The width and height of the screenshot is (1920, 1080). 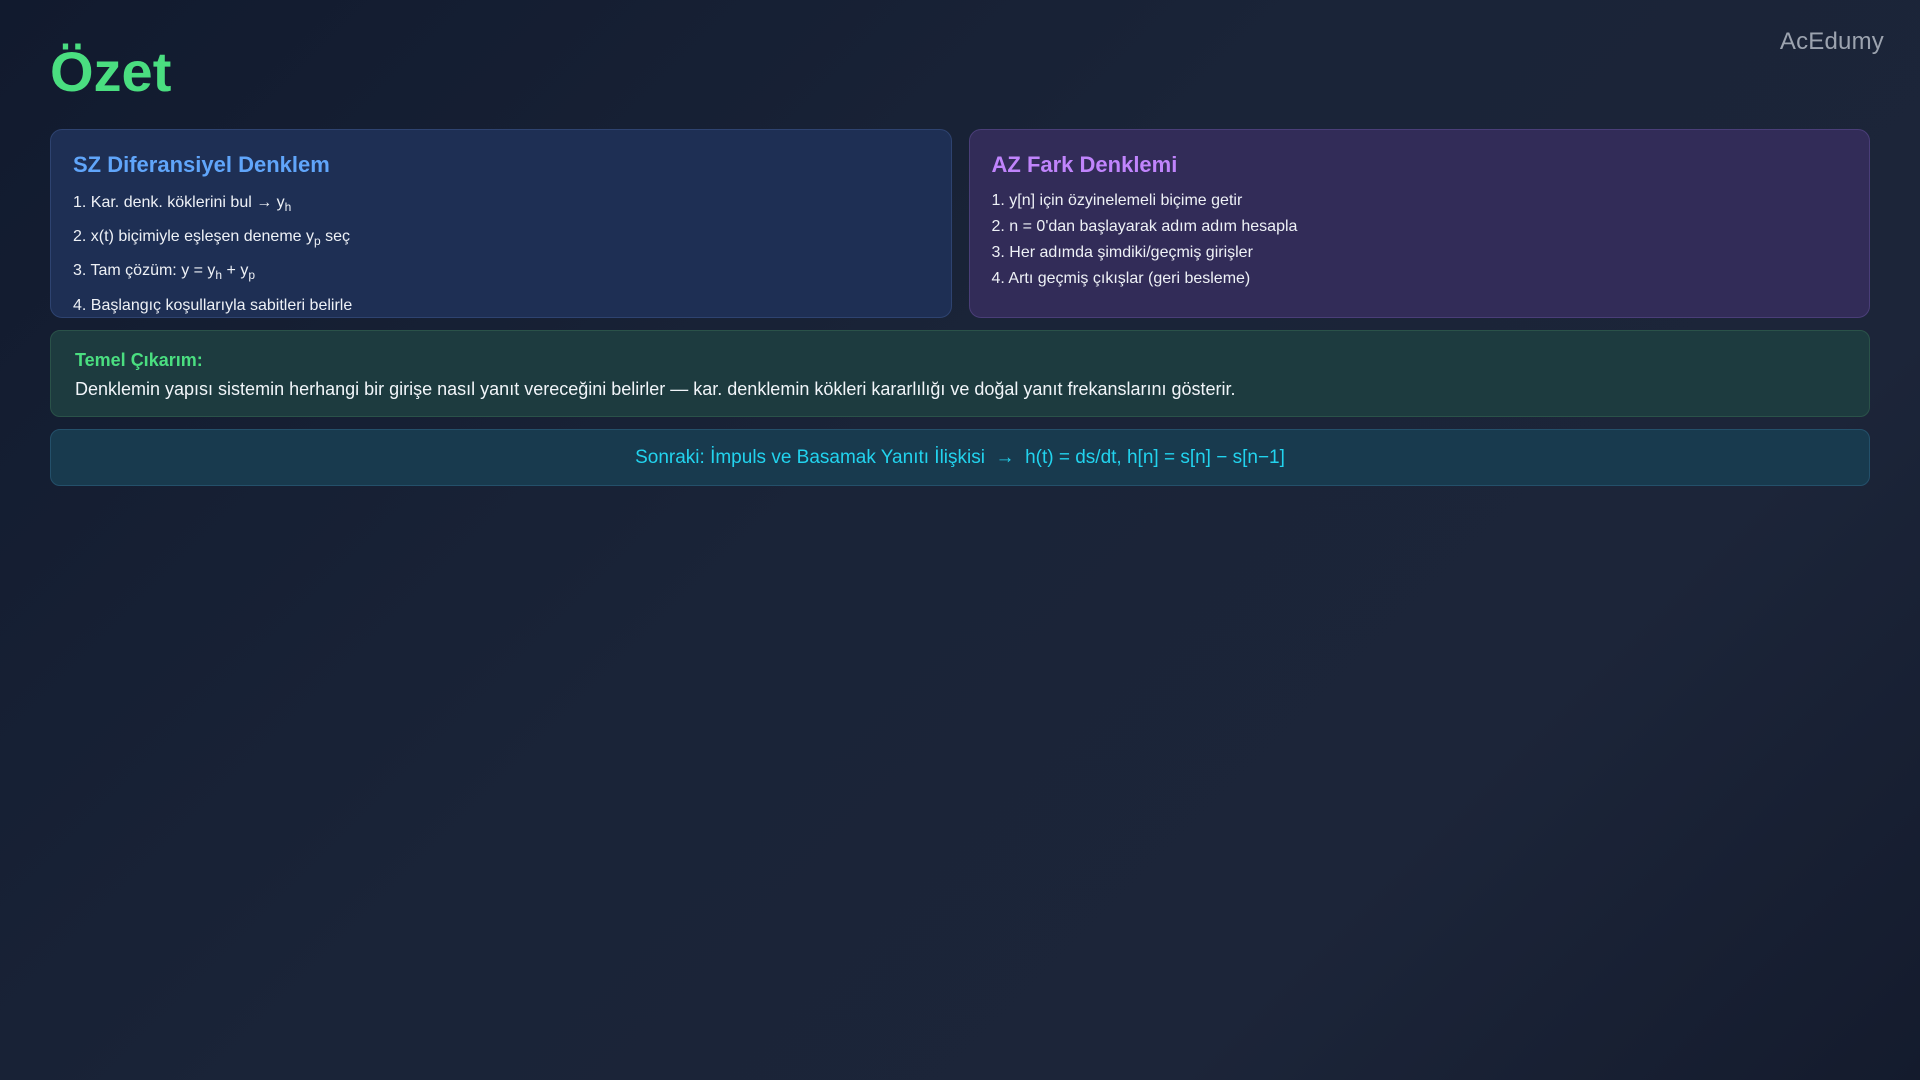 What do you see at coordinates (111, 71) in the screenshot?
I see `page-title: Özet` at bounding box center [111, 71].